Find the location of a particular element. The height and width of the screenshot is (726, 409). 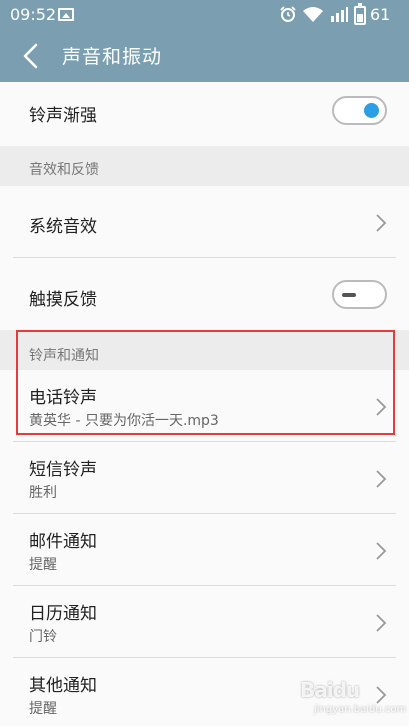

sms-tone-value: 胜利 is located at coordinates (43, 493).